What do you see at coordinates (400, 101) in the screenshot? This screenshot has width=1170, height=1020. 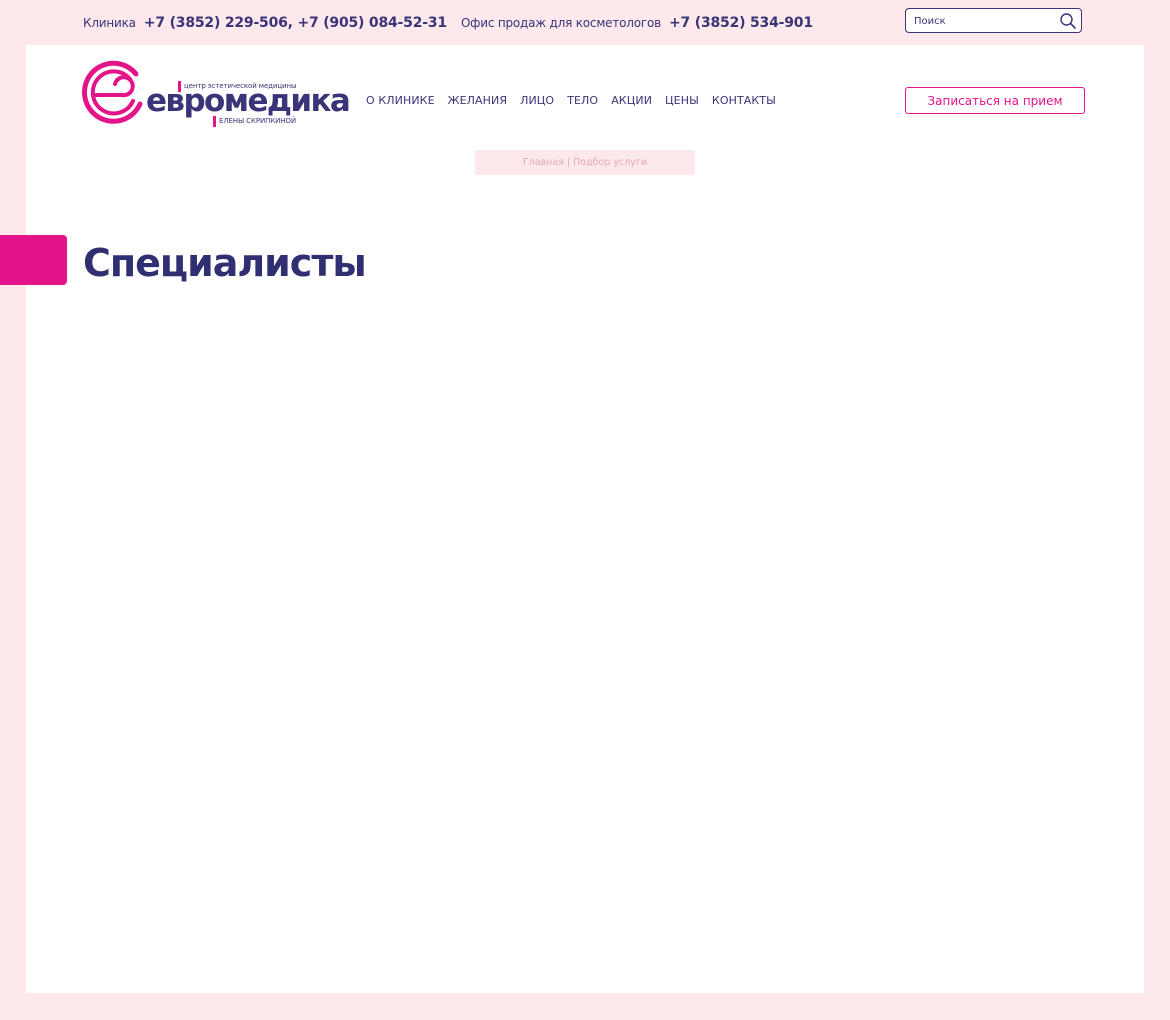 I see `nav-item-about: О КЛИНИКЕ` at bounding box center [400, 101].